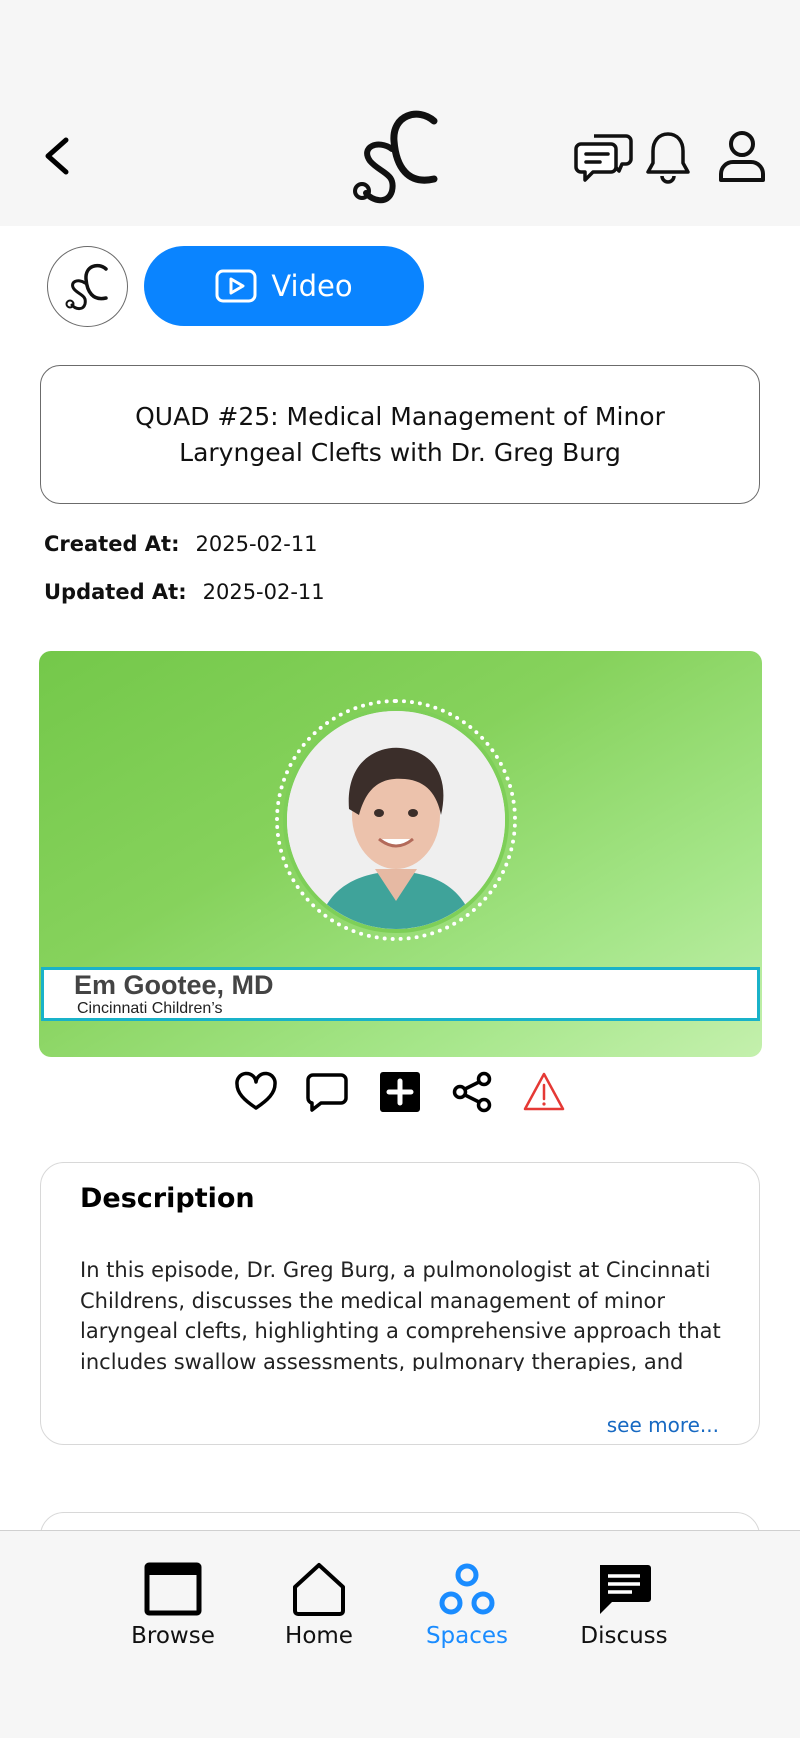 The image size is (800, 1738). I want to click on tab-spaces-label: Spaces, so click(467, 1636).